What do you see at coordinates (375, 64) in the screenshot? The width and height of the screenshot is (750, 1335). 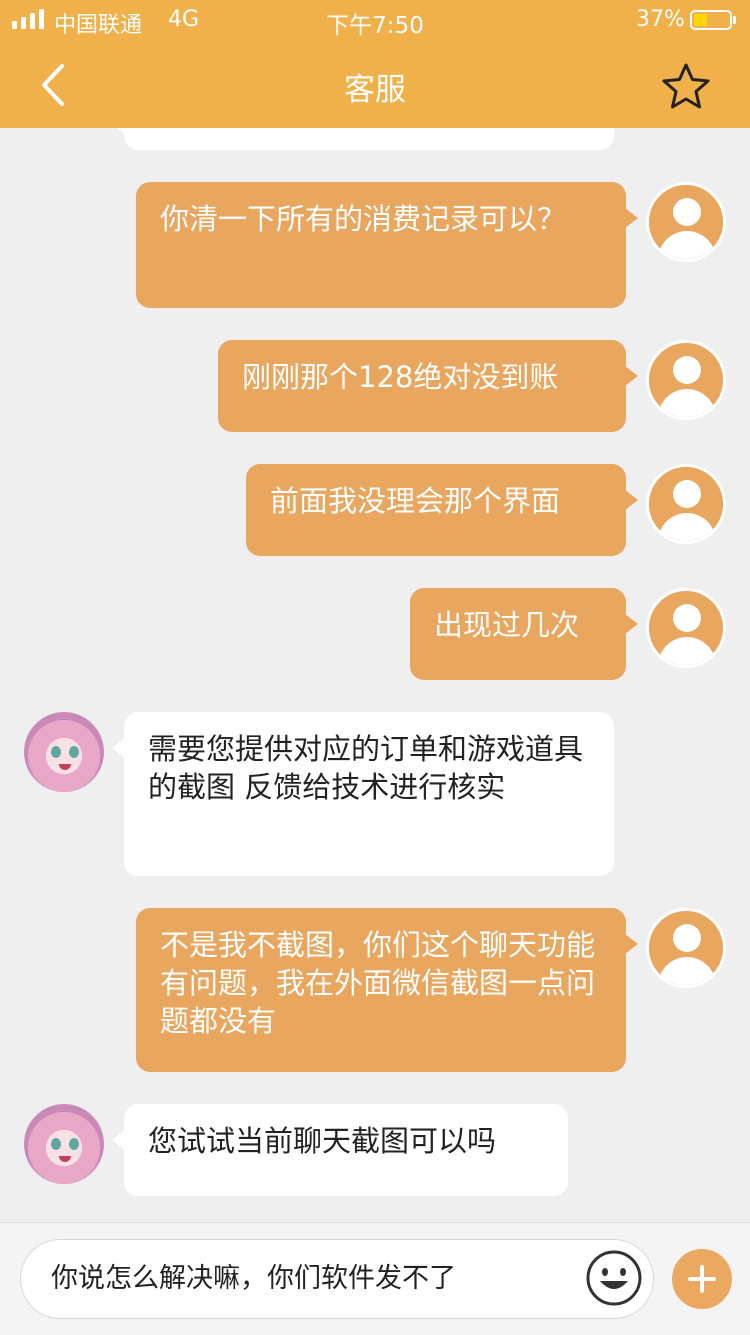 I see `header-bar: 中国联通 4G 下午7:50 37% 客服` at bounding box center [375, 64].